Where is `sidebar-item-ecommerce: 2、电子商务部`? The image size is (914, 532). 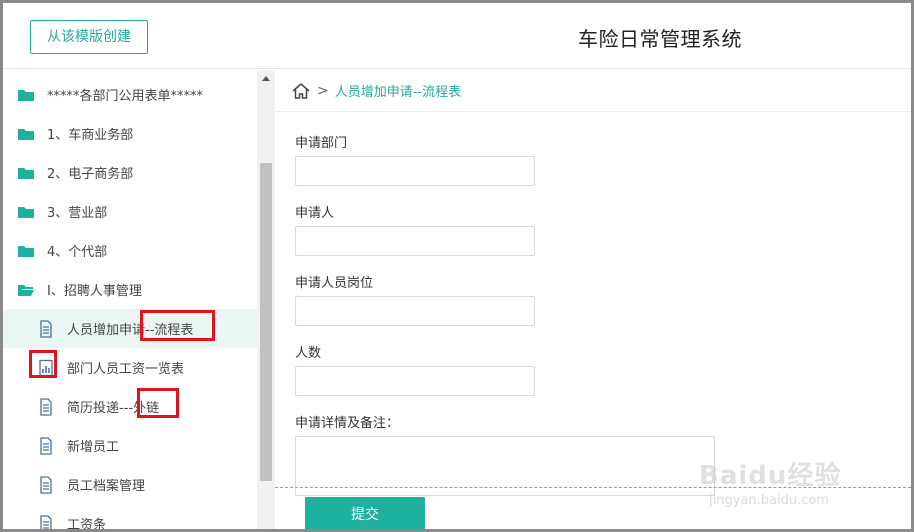 sidebar-item-ecommerce: 2、电子商务部 is located at coordinates (130, 172).